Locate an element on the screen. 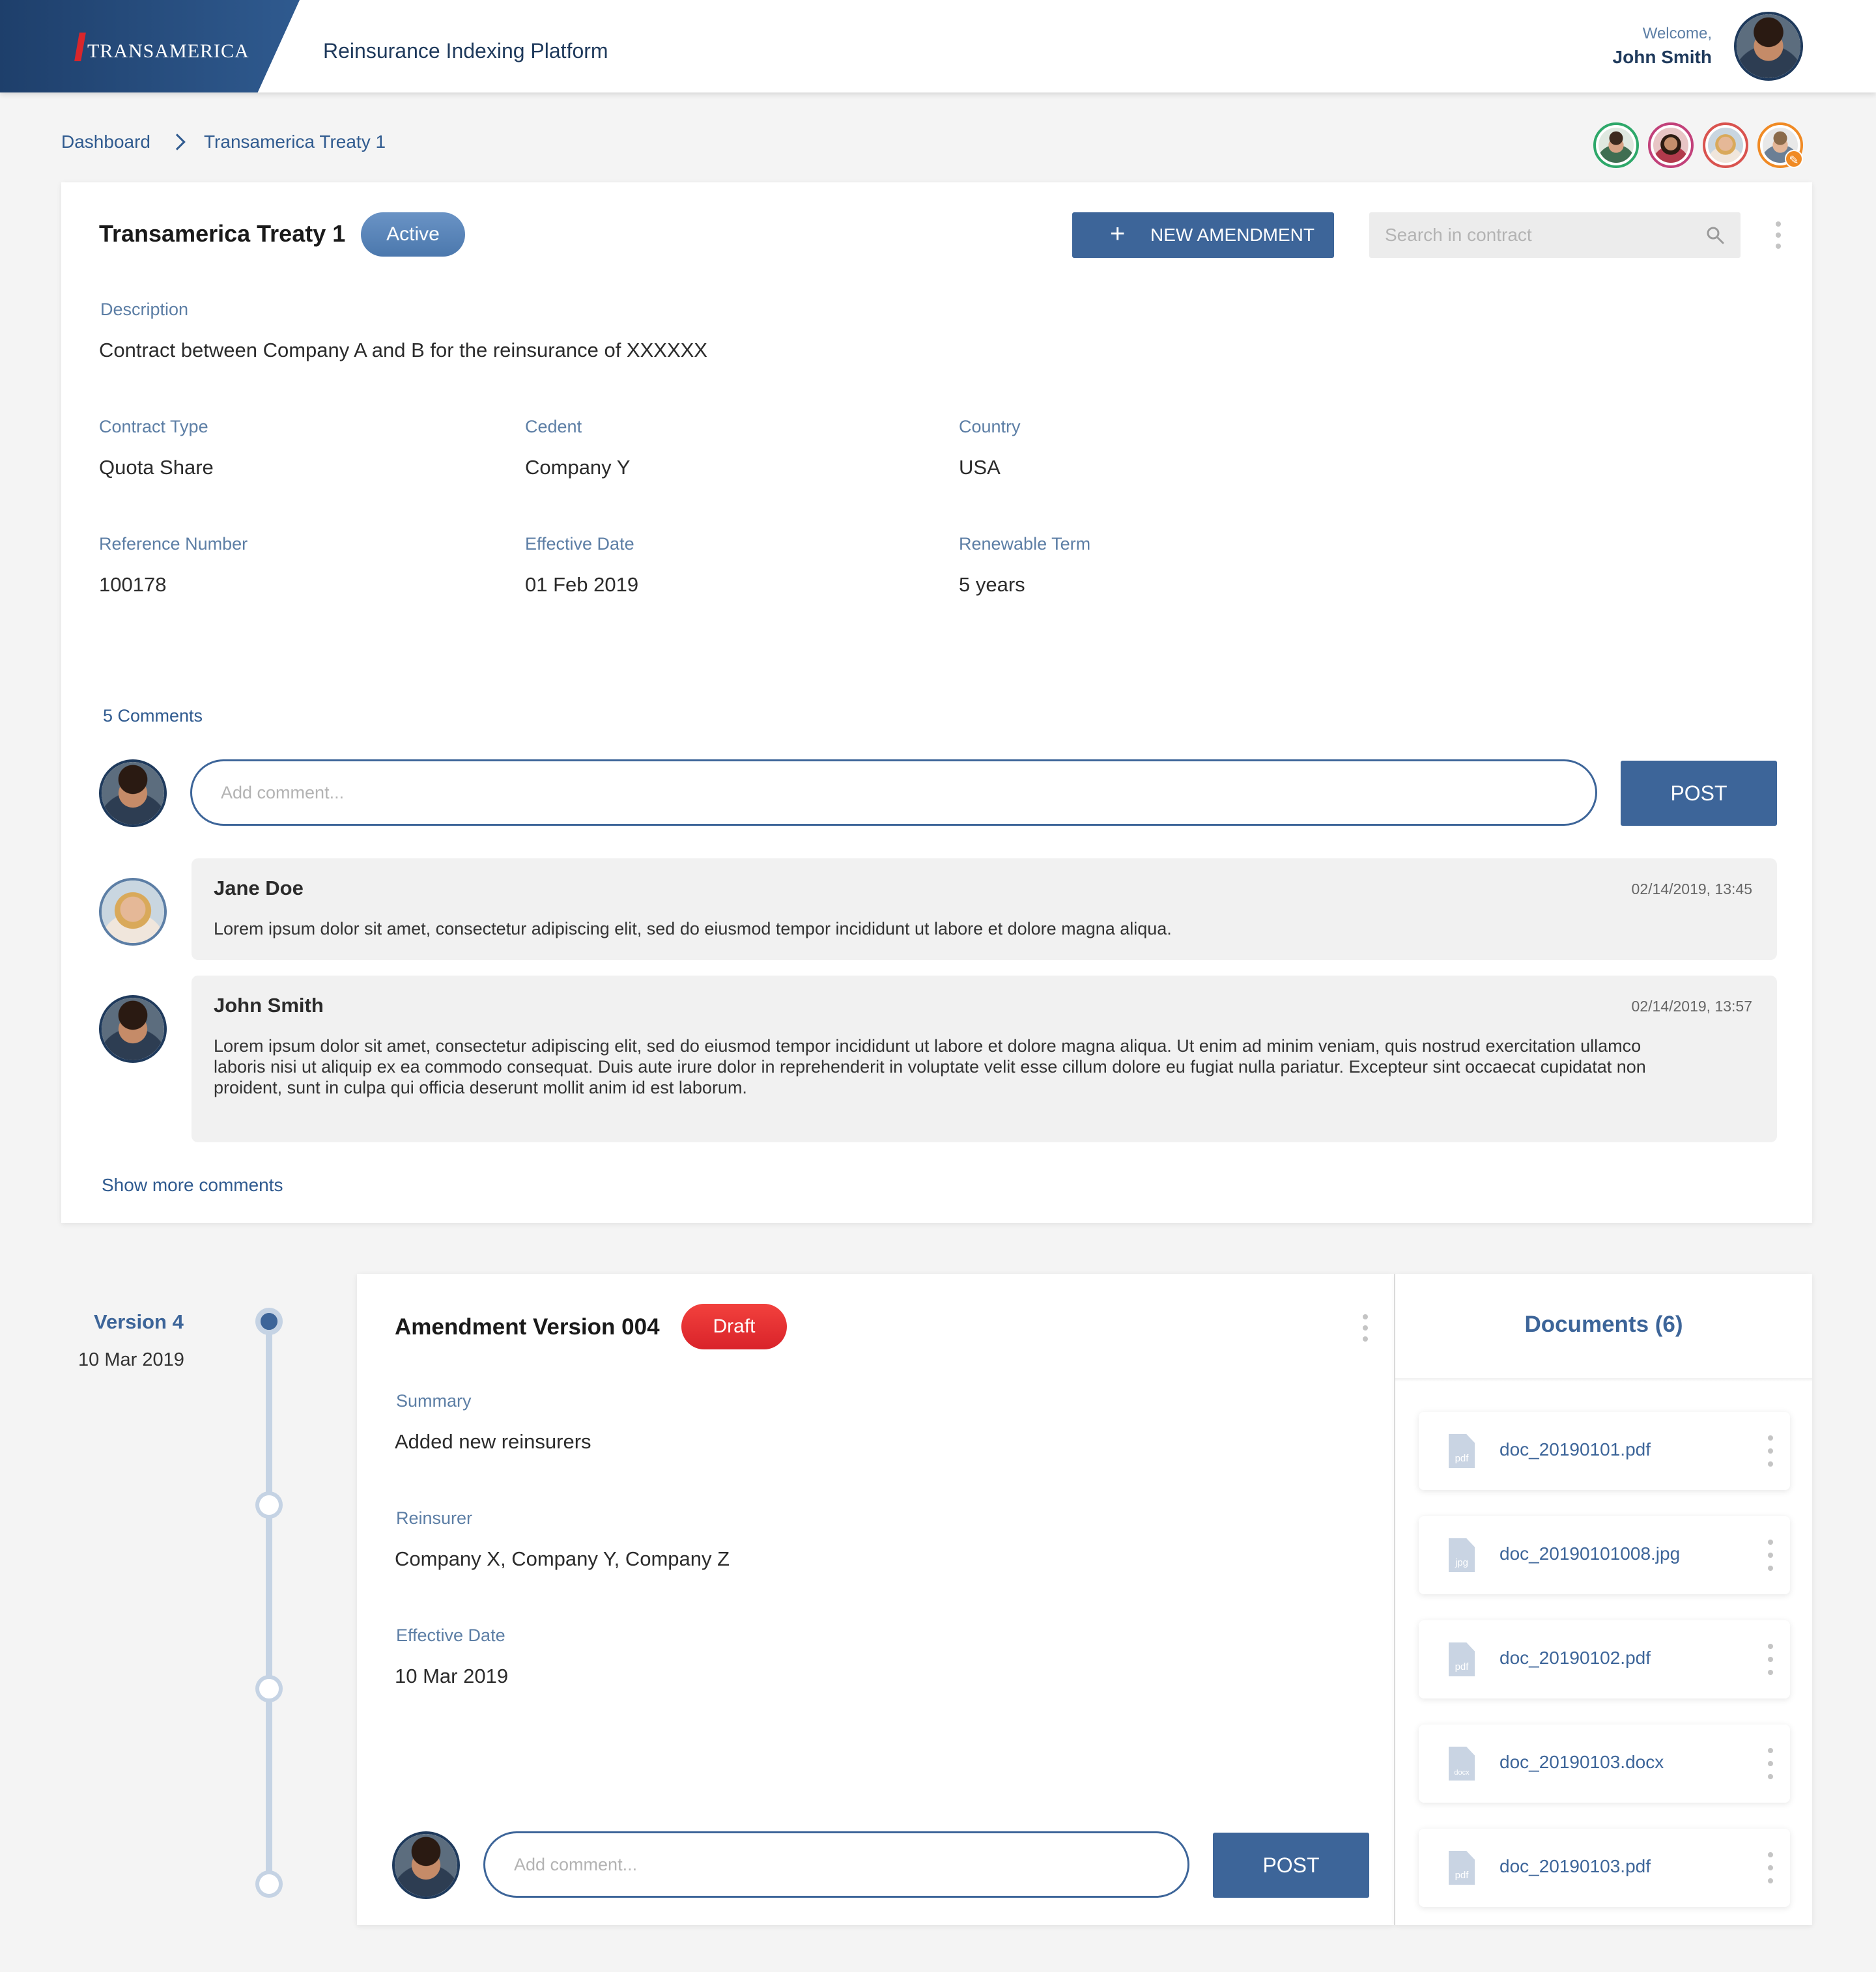  comment-author: John Smith is located at coordinates (269, 1006).